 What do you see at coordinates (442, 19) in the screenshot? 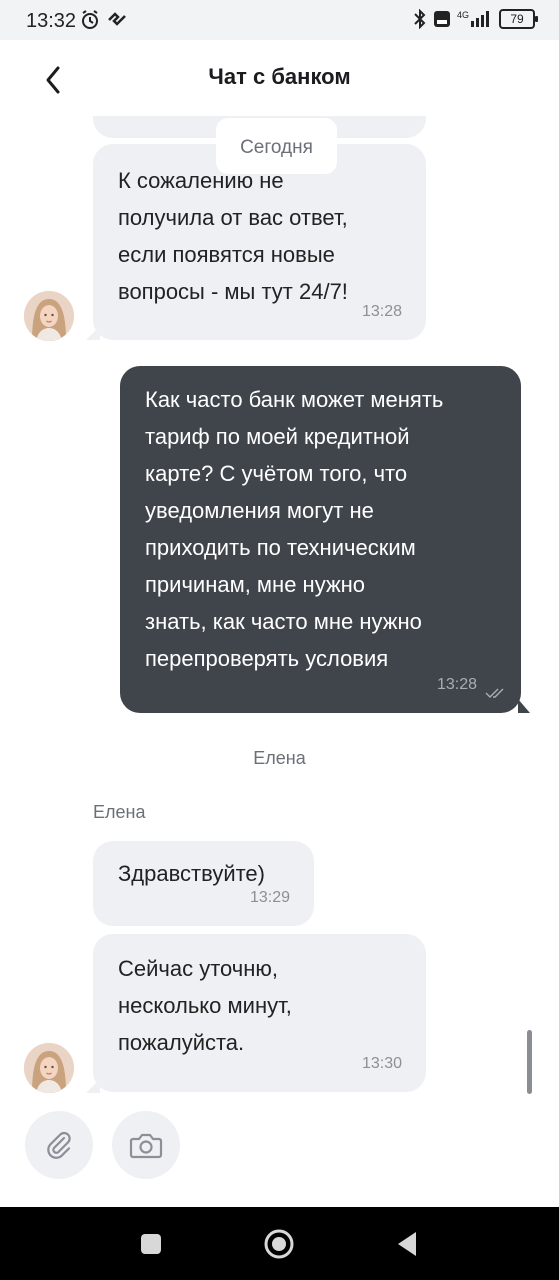
I see `volte-icon` at bounding box center [442, 19].